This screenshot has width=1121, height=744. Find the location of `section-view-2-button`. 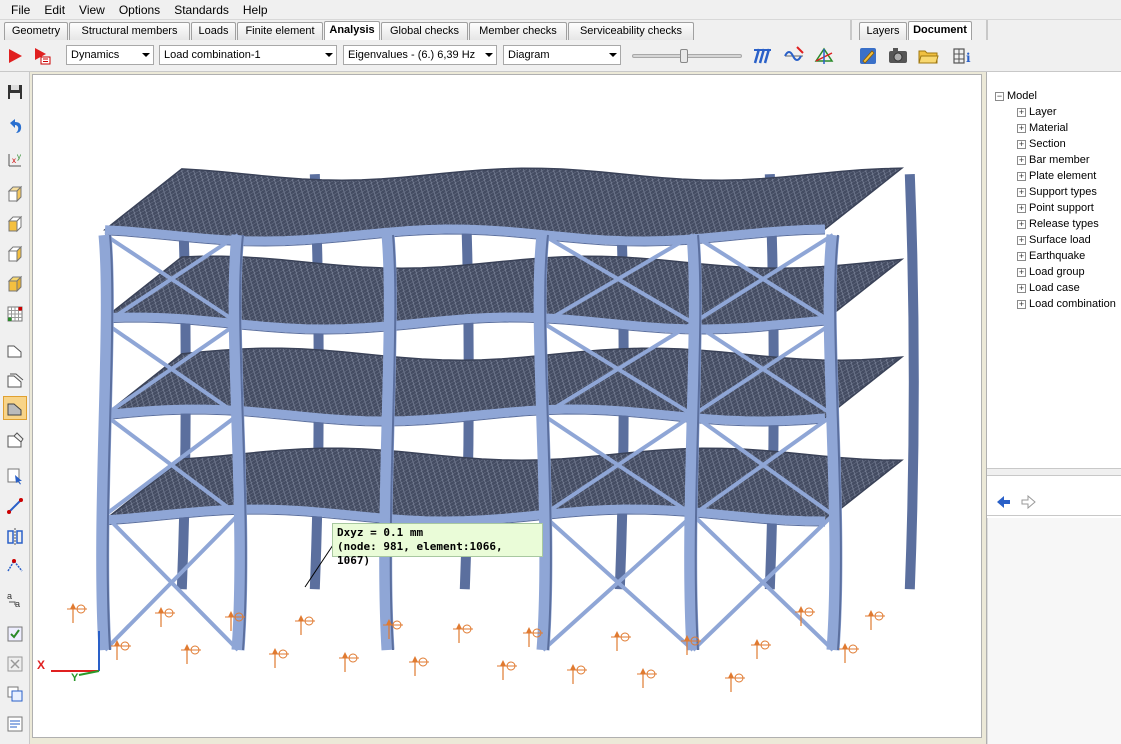

section-view-2-button is located at coordinates (15, 380).